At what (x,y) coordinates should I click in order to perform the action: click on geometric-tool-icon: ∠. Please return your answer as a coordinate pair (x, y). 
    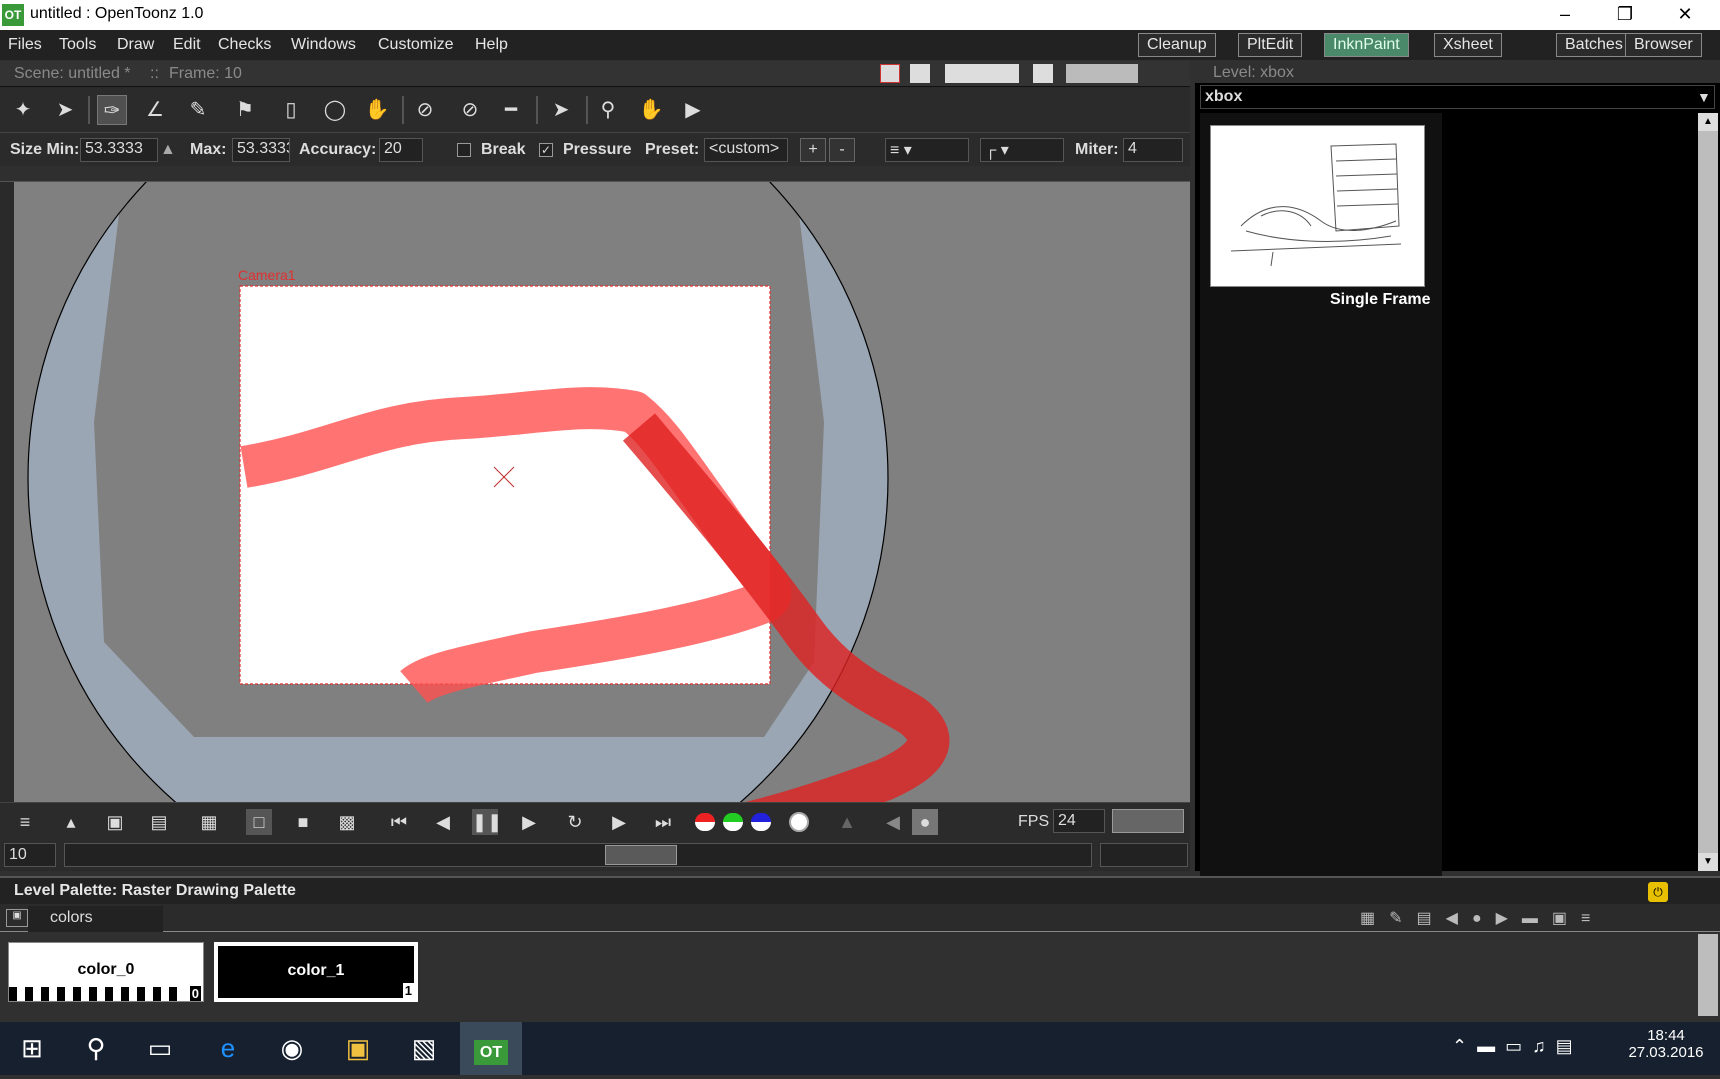
    Looking at the image, I should click on (155, 110).